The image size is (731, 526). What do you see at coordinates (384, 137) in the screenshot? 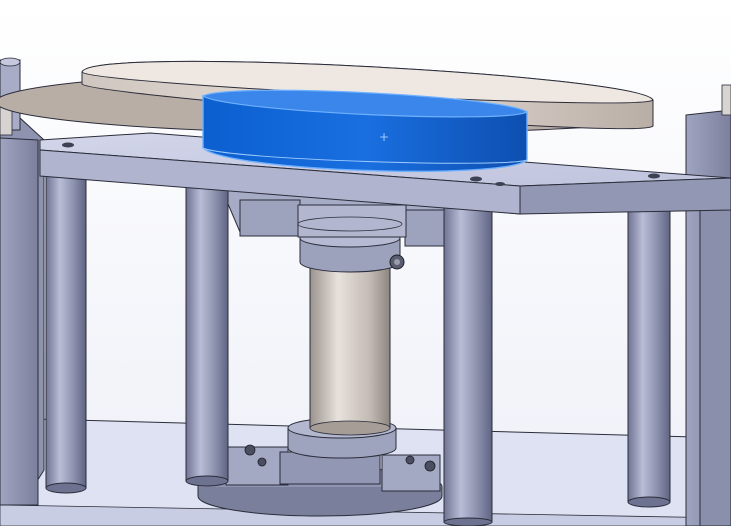
I see `origin-marker: +` at bounding box center [384, 137].